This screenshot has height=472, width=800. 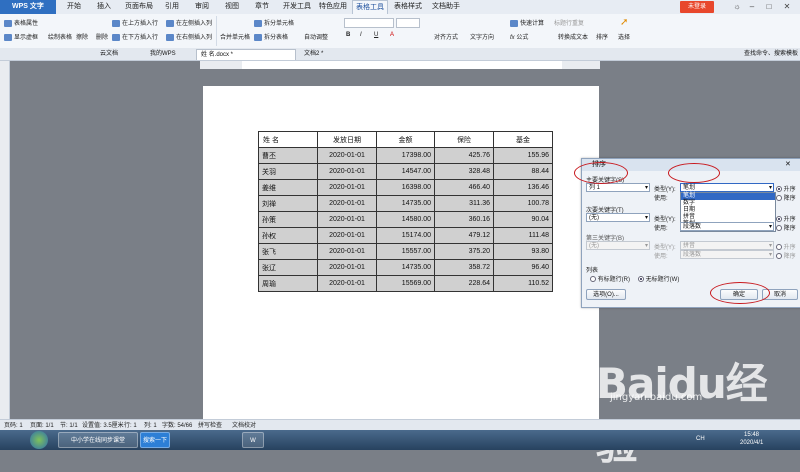 I want to click on primary-key-select: 列 1 ▾, so click(x=618, y=187).